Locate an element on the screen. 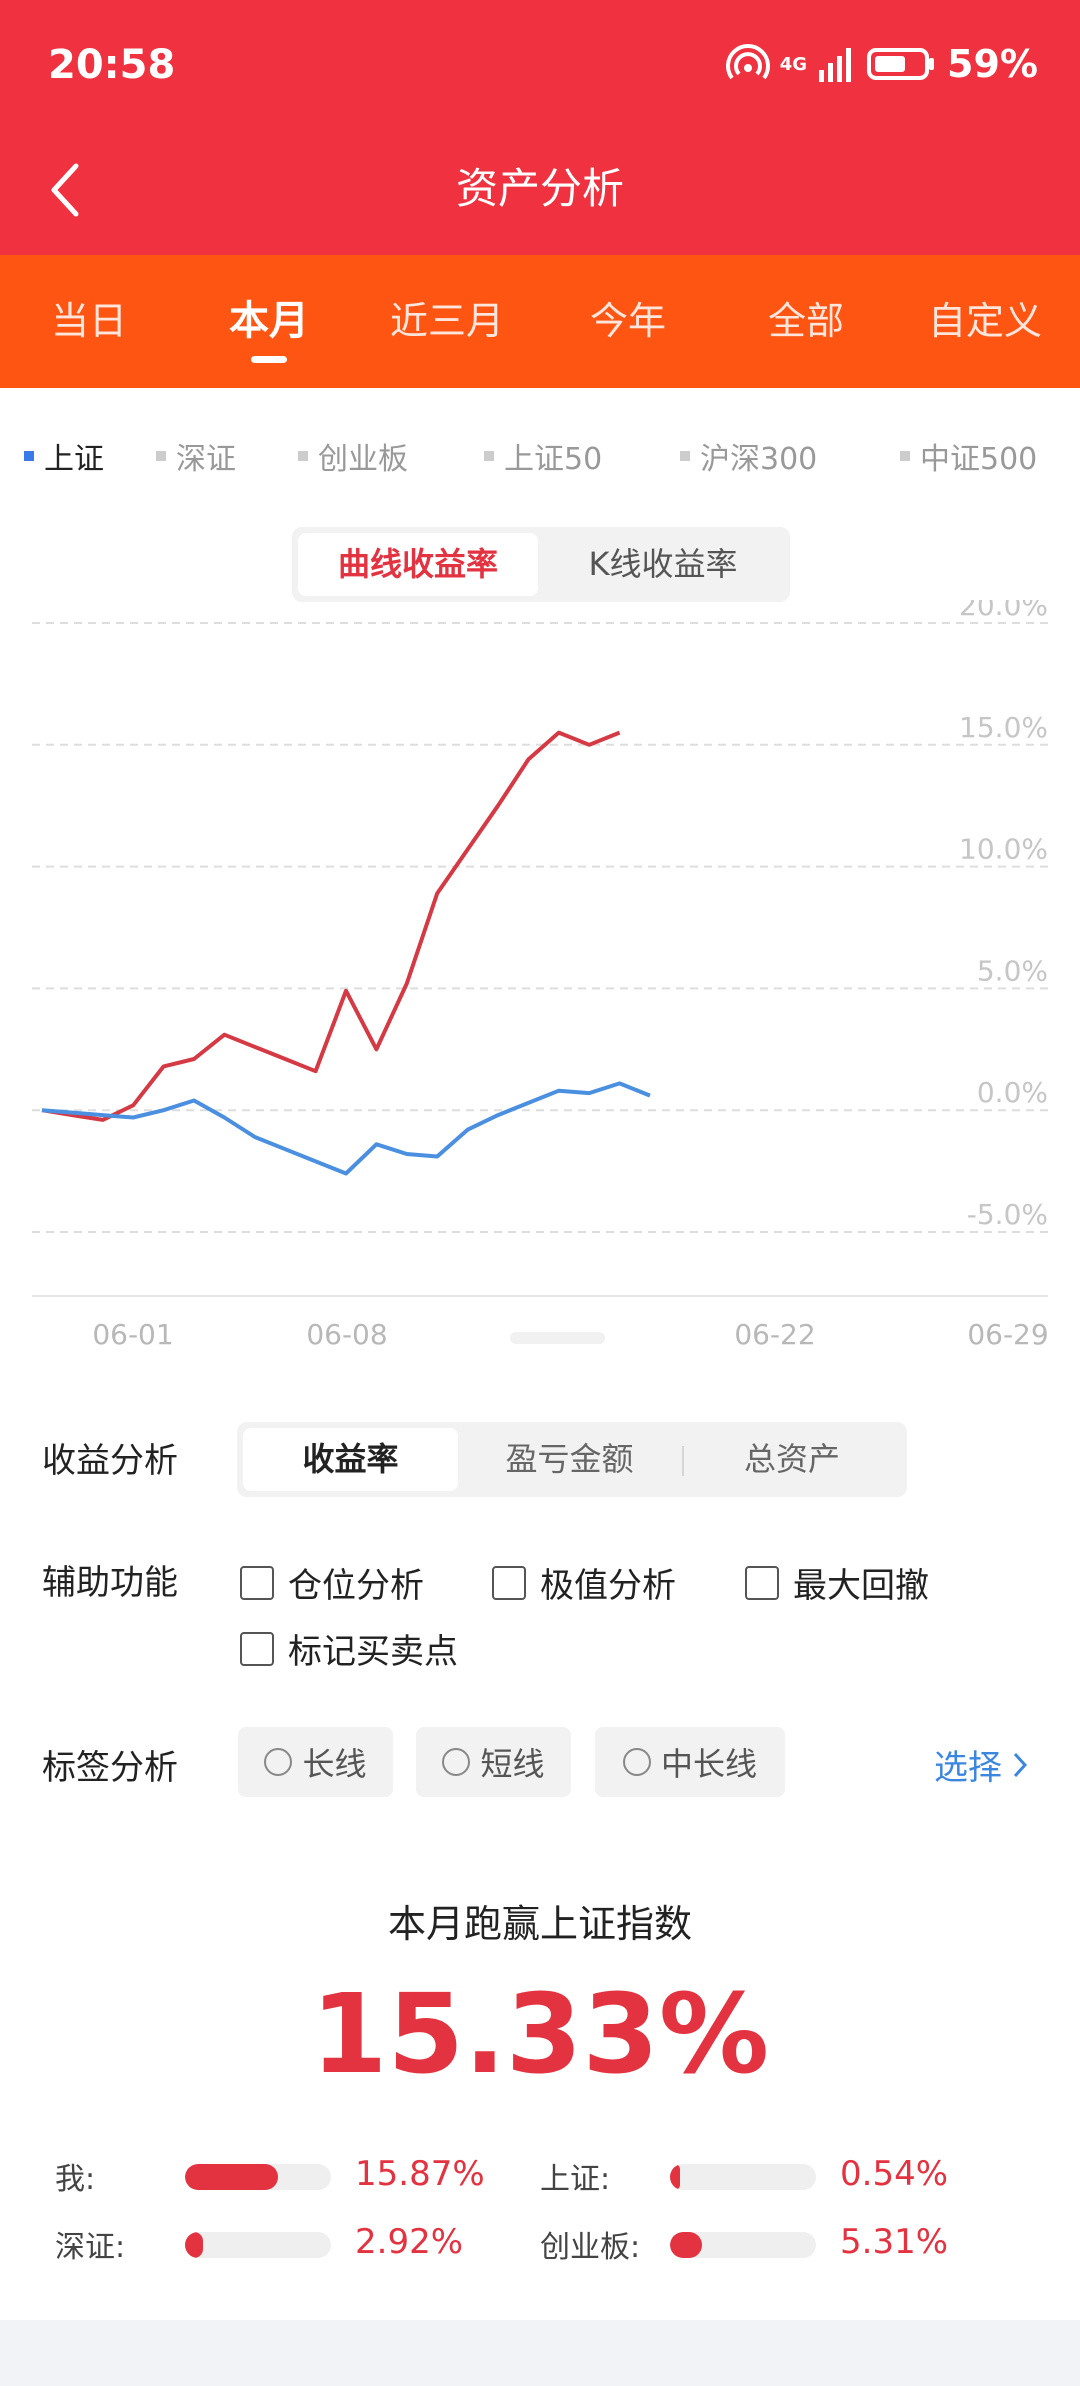 The width and height of the screenshot is (1080, 2386). beat-title: 本月跑赢上证指数 is located at coordinates (539, 1924).